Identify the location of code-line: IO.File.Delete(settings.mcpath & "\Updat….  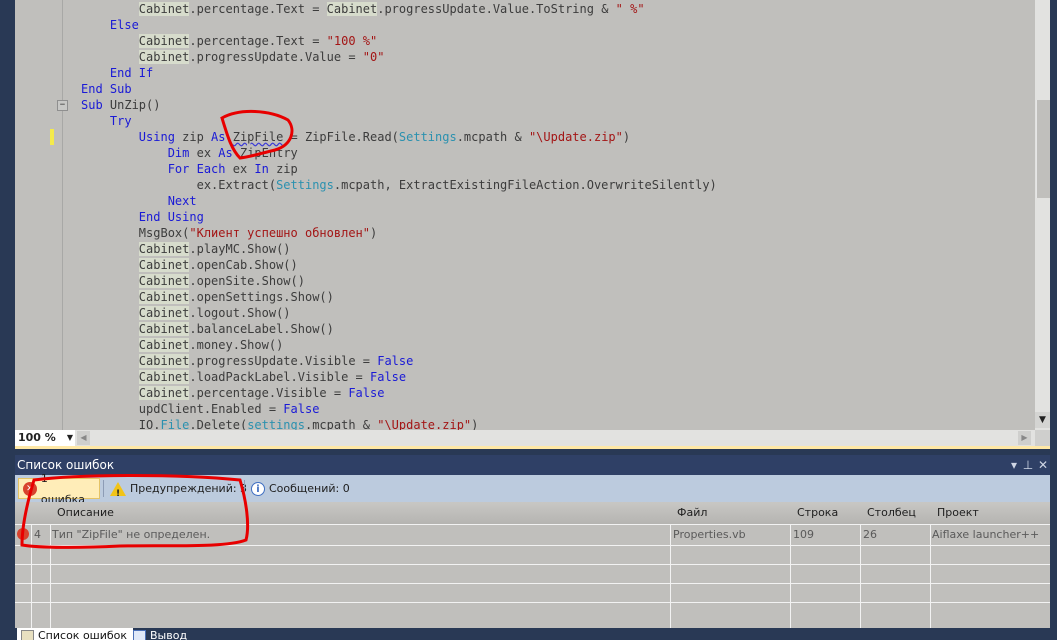
(399, 423).